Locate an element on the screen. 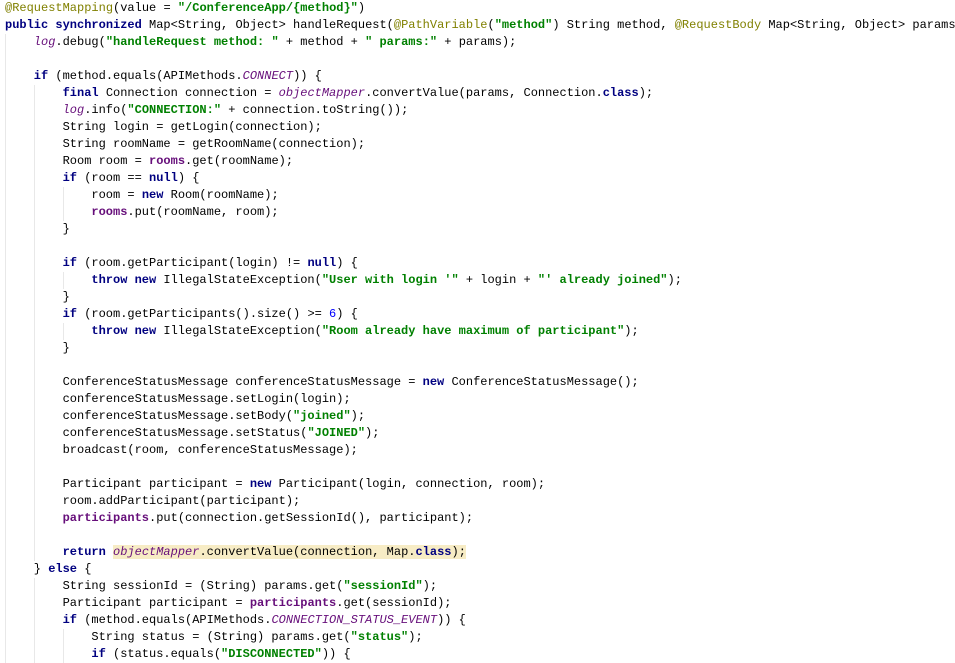 This screenshot has height=663, width=955. keyword: return is located at coordinates (88, 552).